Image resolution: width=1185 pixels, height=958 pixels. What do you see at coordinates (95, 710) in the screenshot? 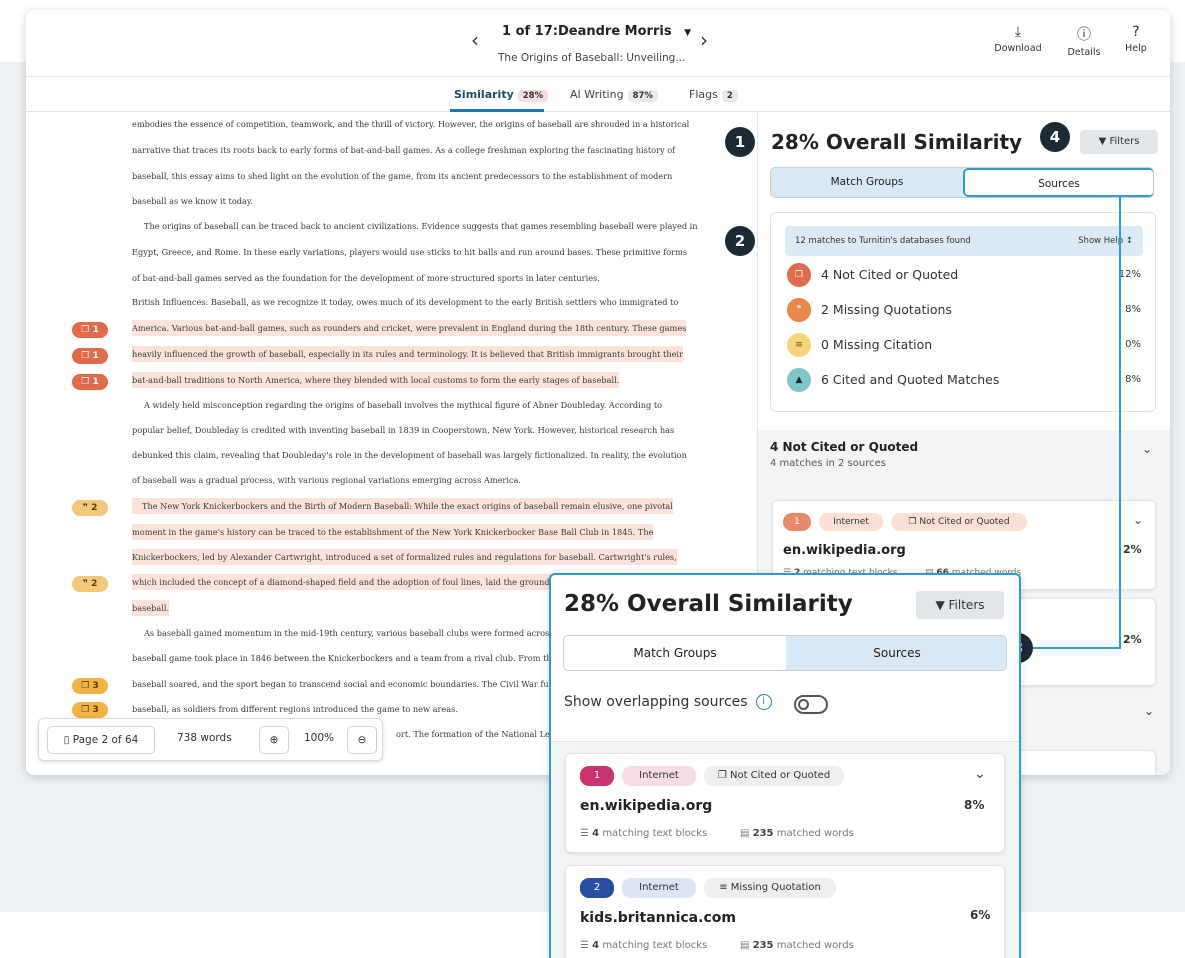
I see `match-marker-number: 3` at bounding box center [95, 710].